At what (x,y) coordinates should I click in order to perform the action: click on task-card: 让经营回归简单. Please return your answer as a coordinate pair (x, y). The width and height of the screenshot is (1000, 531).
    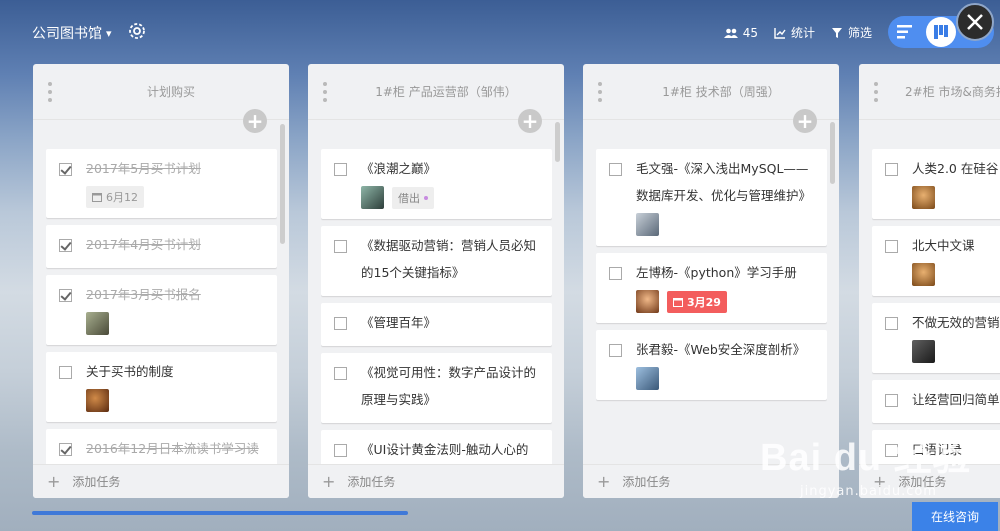
    Looking at the image, I should click on (936, 401).